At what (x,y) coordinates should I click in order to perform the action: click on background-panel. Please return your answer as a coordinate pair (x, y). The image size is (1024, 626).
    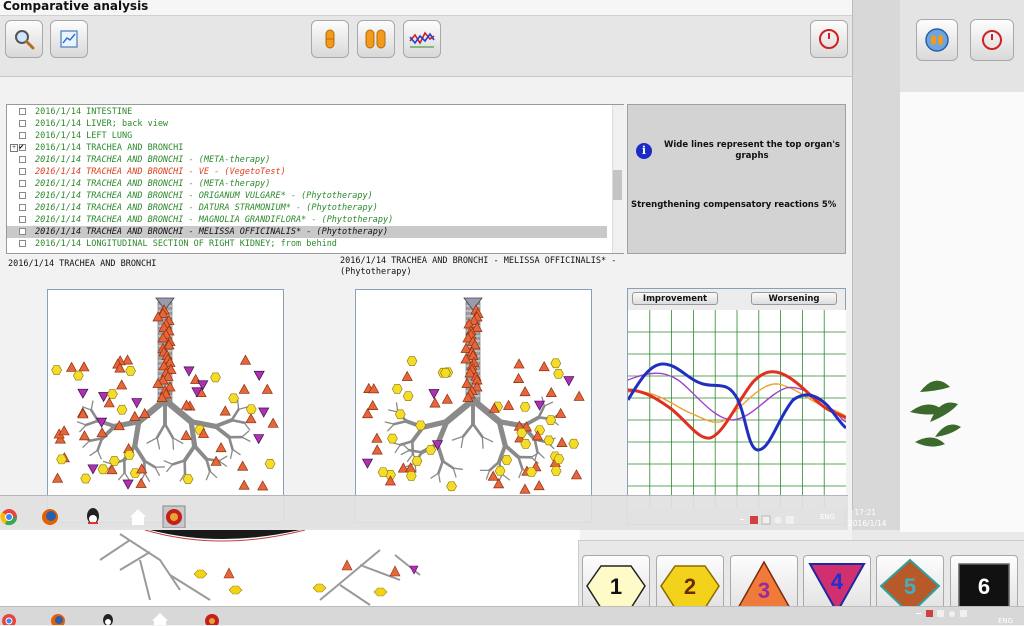
    Looking at the image, I should click on (962, 312).